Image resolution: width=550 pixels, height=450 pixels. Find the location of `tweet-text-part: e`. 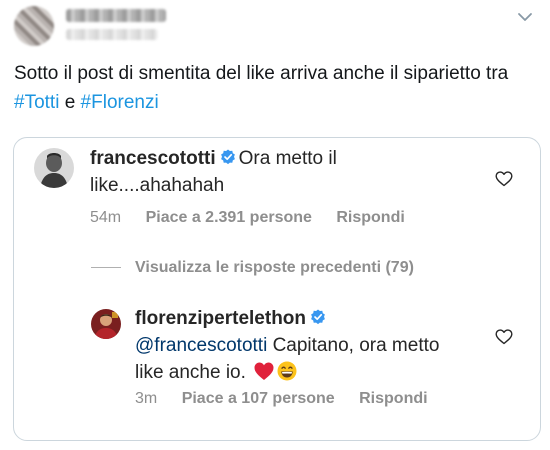

tweet-text-part: e is located at coordinates (70, 102).